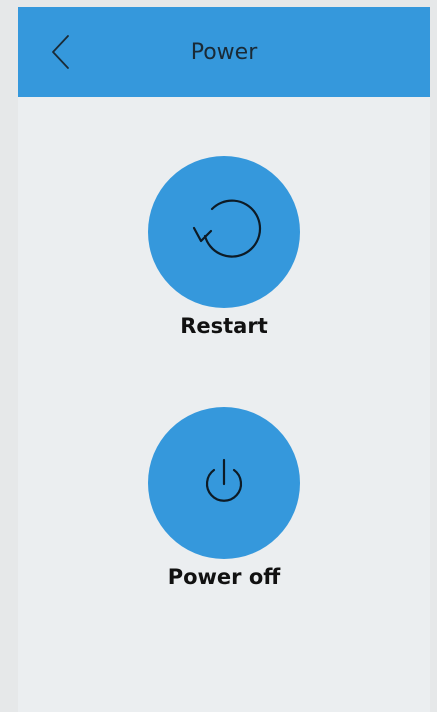 The image size is (437, 712). What do you see at coordinates (224, 326) in the screenshot?
I see `restart-label: Restart` at bounding box center [224, 326].